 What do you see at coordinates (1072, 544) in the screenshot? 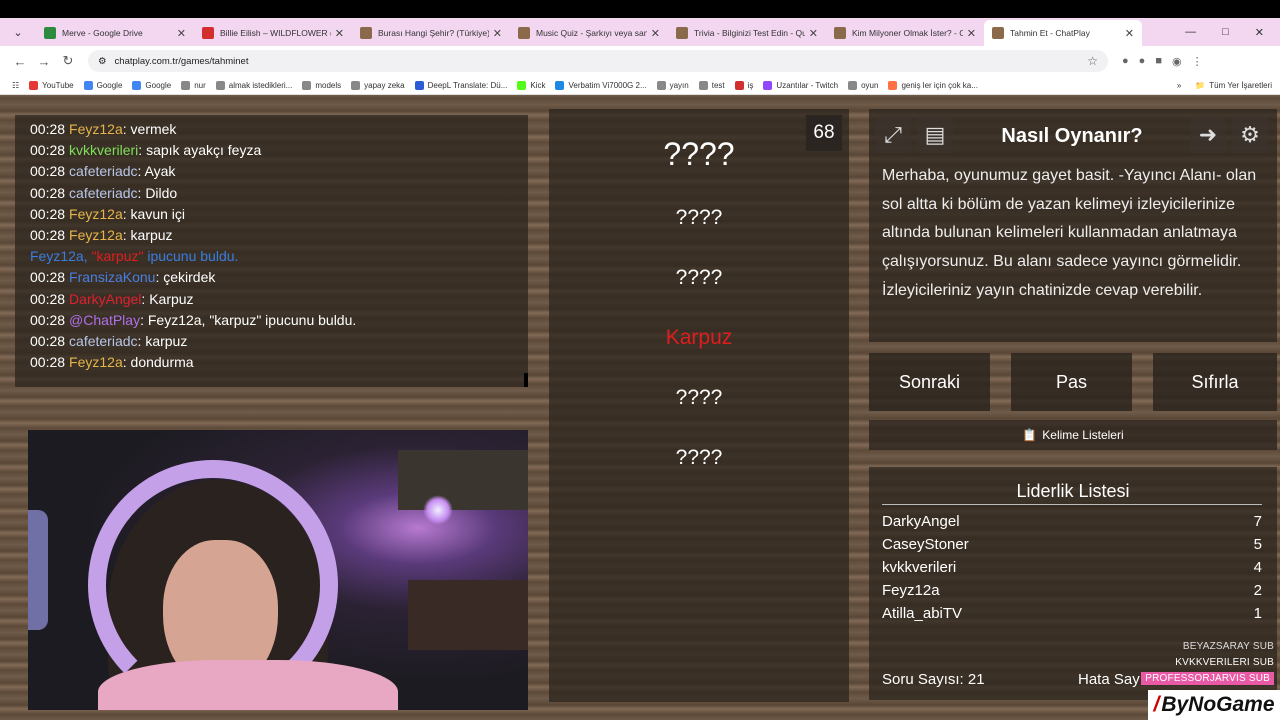
I see `leaderboard-row: CaseyStoner 5` at bounding box center [1072, 544].